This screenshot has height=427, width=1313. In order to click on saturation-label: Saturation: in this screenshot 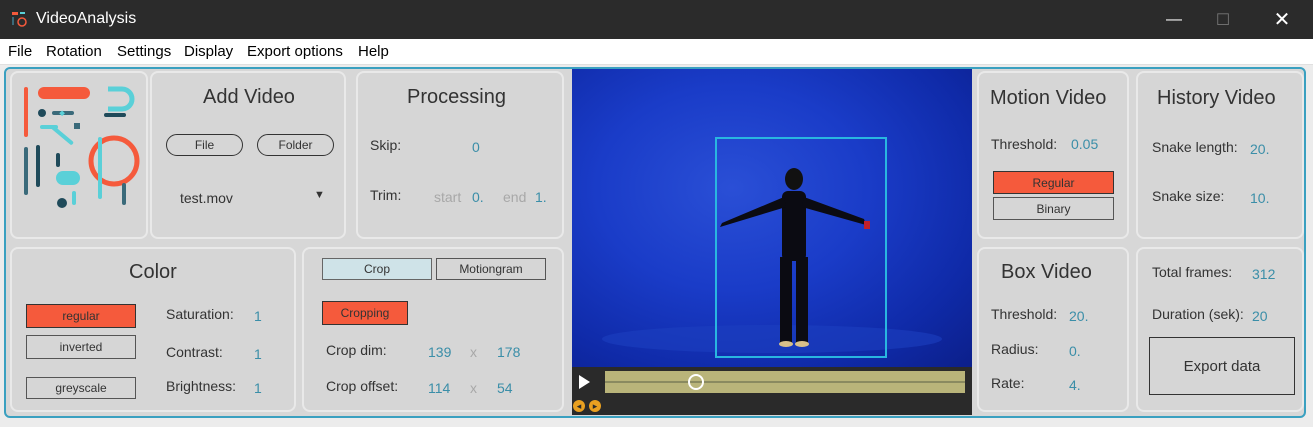, I will do `click(200, 314)`.